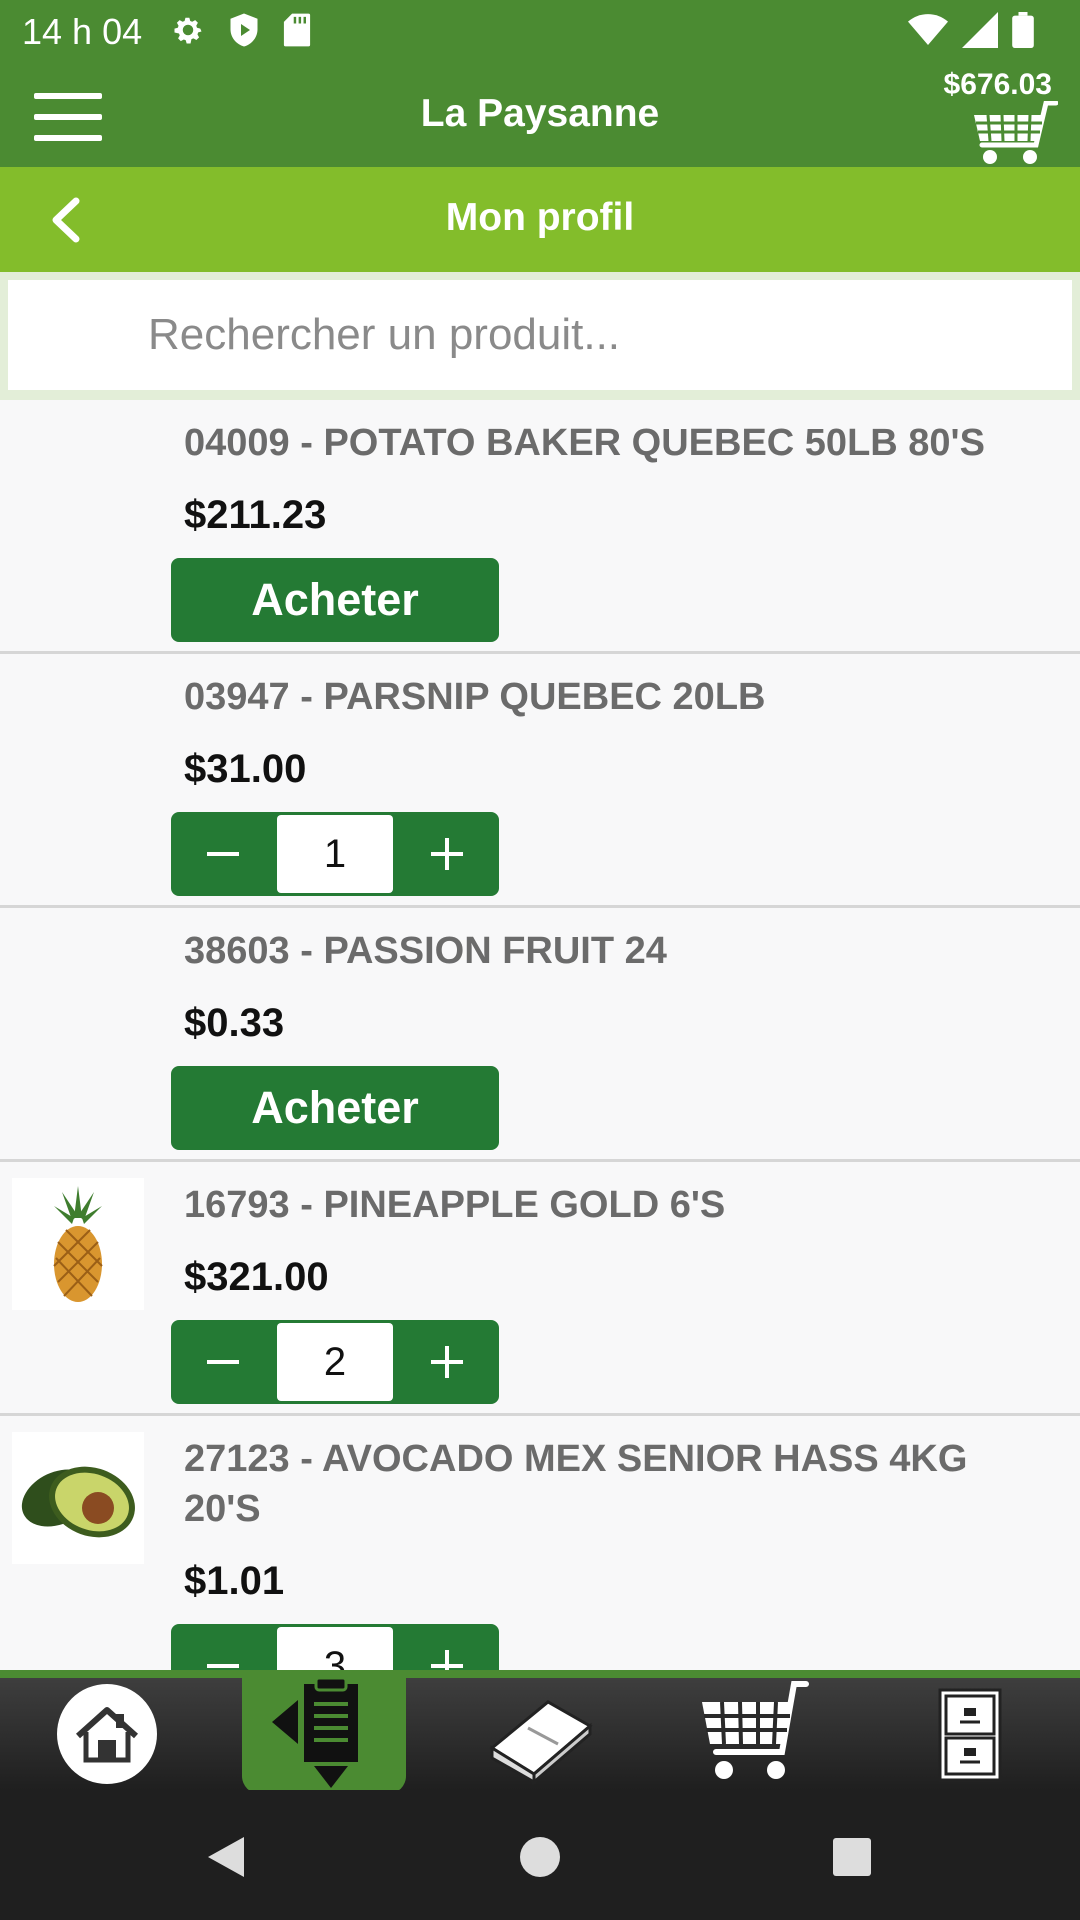  I want to click on product-item: 03947 - PARSNIP QUEBEC 20LB $31.00 1, so click(540, 781).